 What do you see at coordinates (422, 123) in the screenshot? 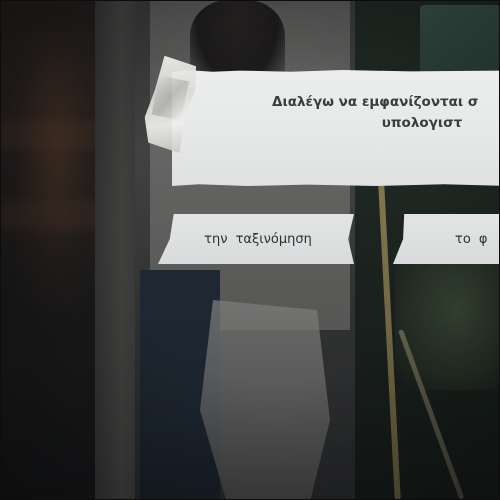
I see `prompt-line-2: υπολογιστ` at bounding box center [422, 123].